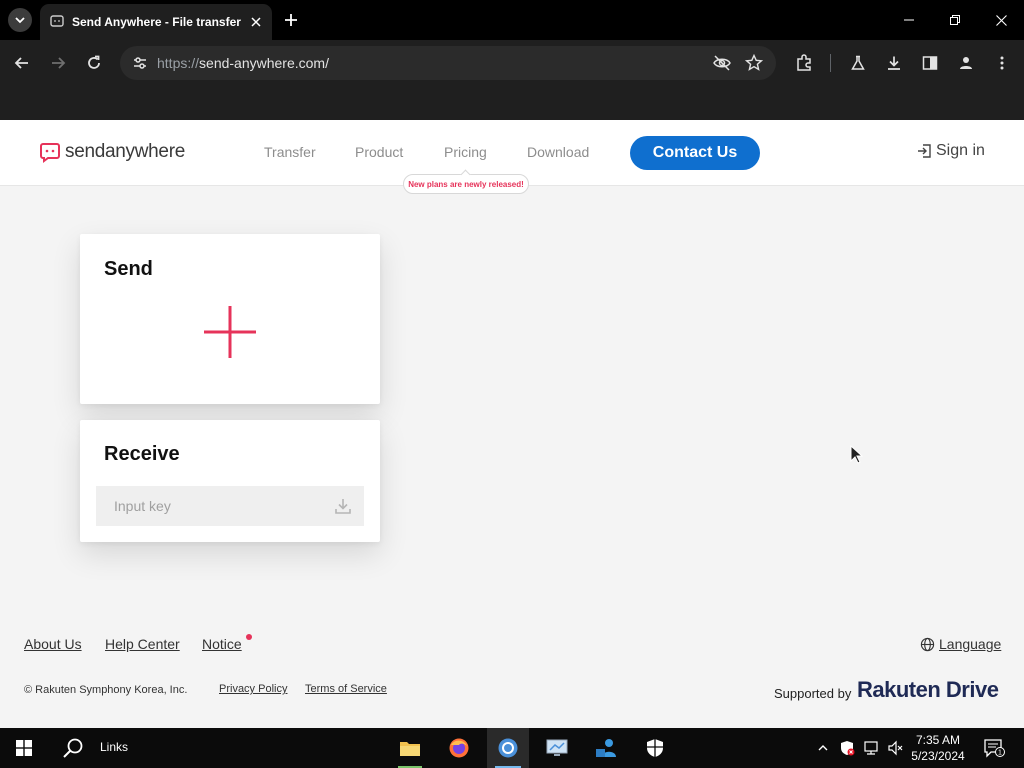  I want to click on more-vertical-icon, so click(1002, 63).